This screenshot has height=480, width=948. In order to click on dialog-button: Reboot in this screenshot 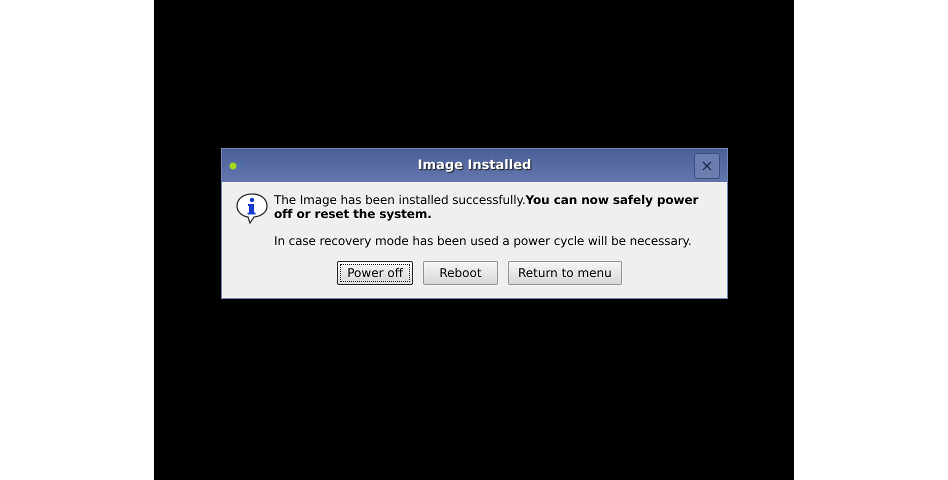, I will do `click(460, 273)`.